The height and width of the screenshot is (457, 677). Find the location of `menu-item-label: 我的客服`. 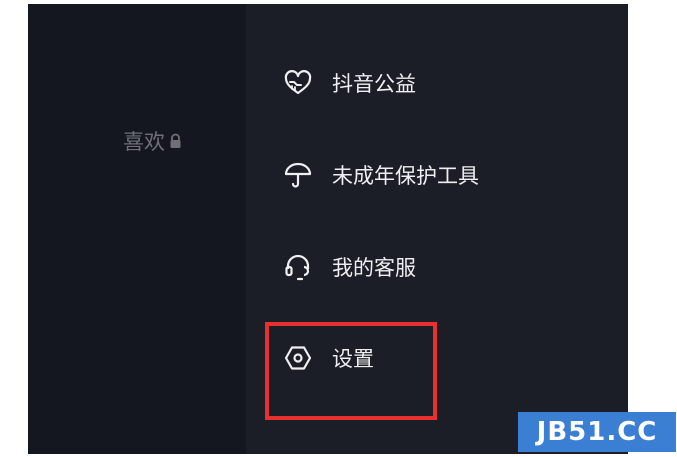

menu-item-label: 我的客服 is located at coordinates (374, 268).